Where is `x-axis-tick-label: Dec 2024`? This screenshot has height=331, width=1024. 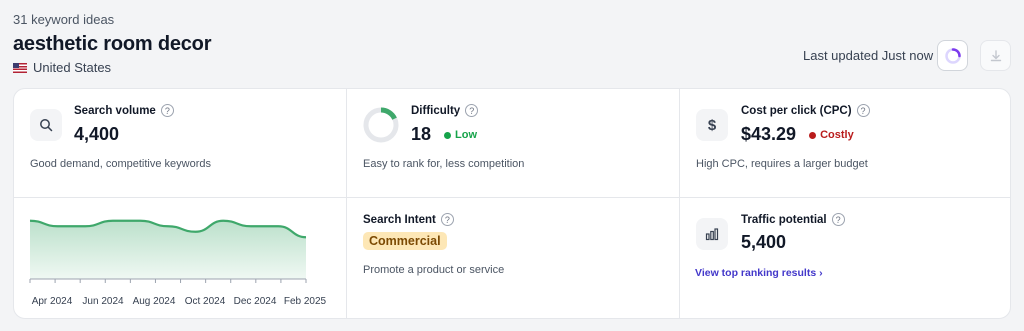 x-axis-tick-label: Dec 2024 is located at coordinates (255, 301).